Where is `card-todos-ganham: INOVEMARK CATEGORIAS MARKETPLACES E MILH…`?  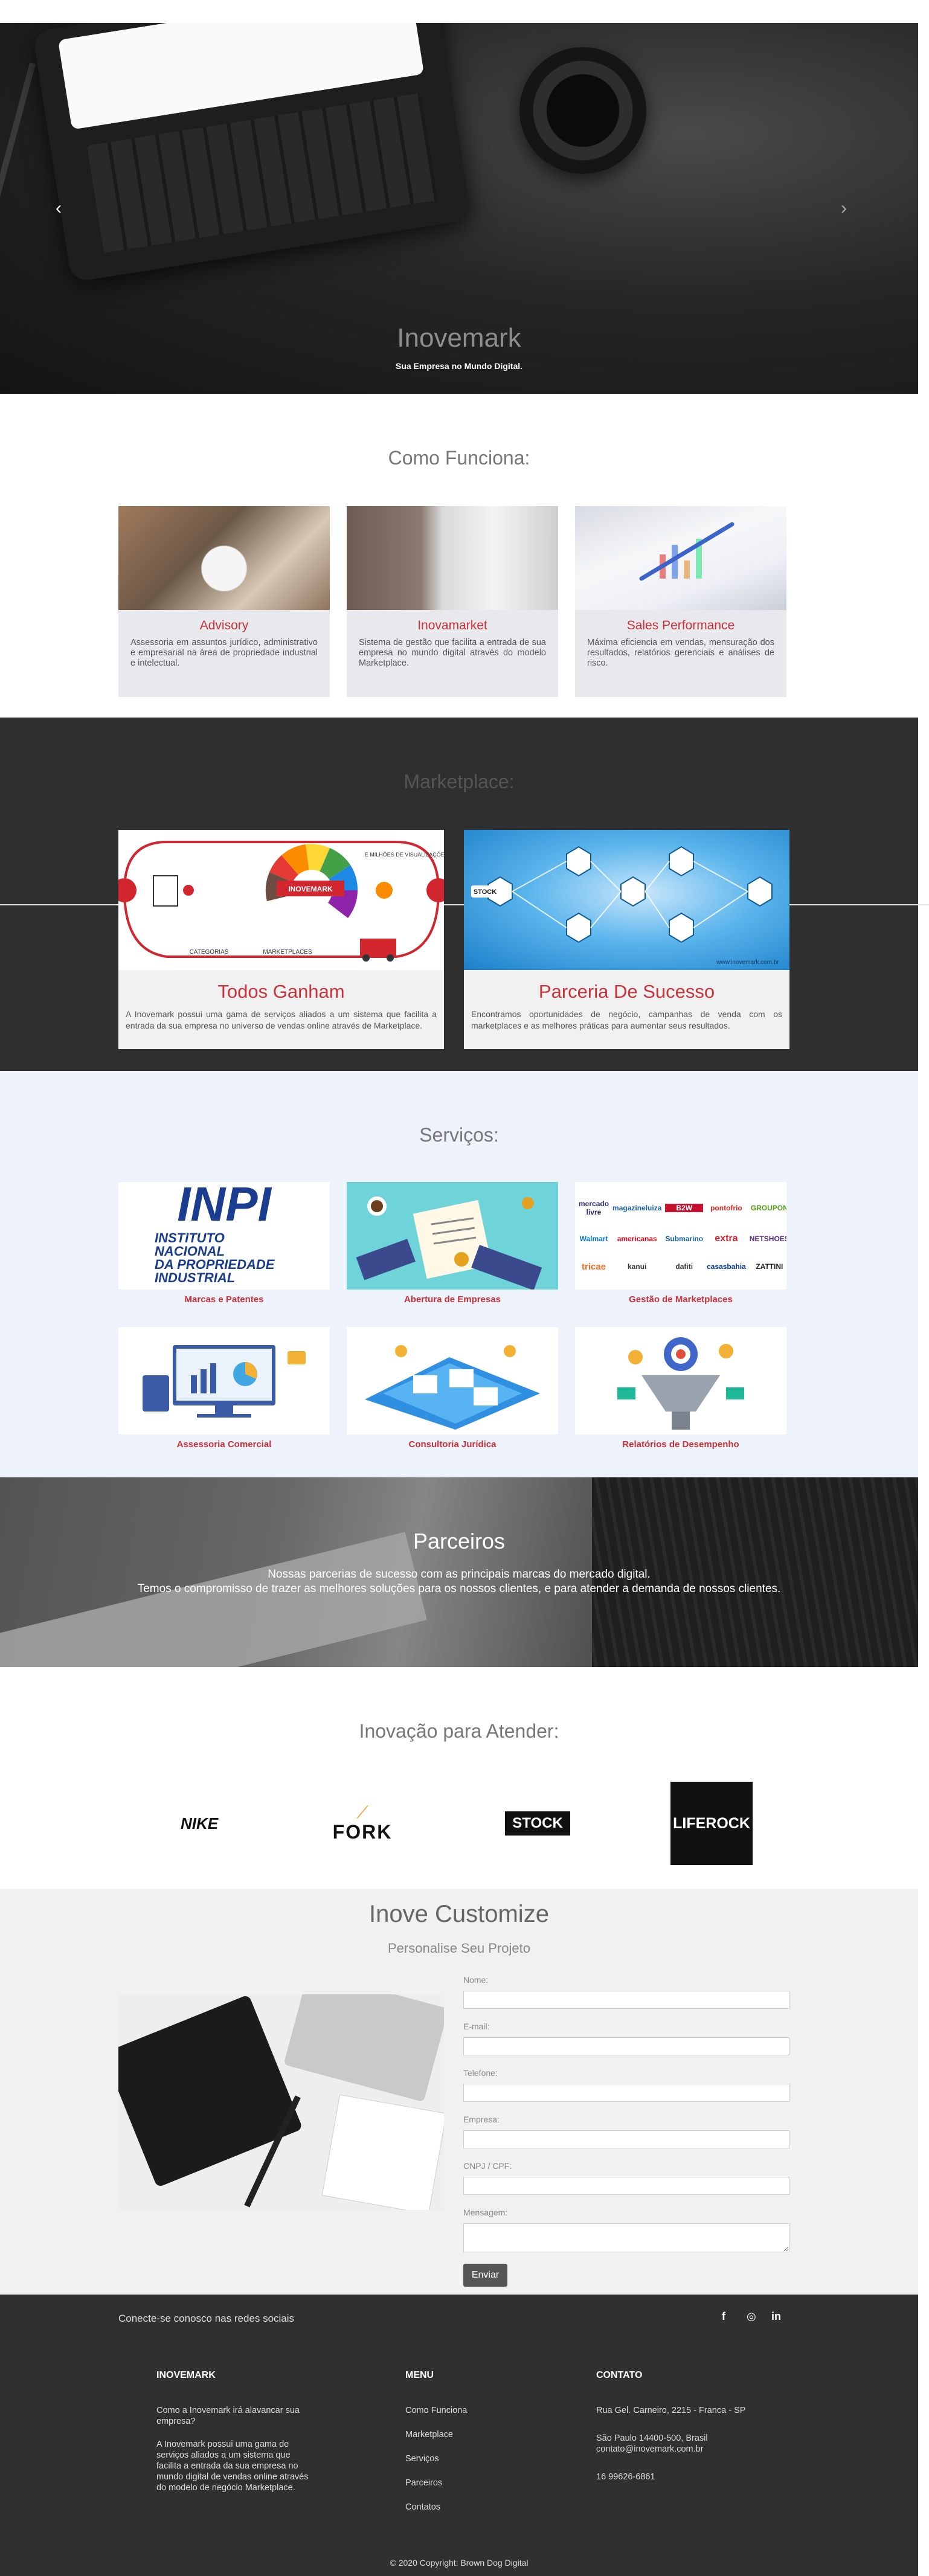 card-todos-ganham: INOVEMARK CATEGORIAS MARKETPLACES E MILH… is located at coordinates (281, 939).